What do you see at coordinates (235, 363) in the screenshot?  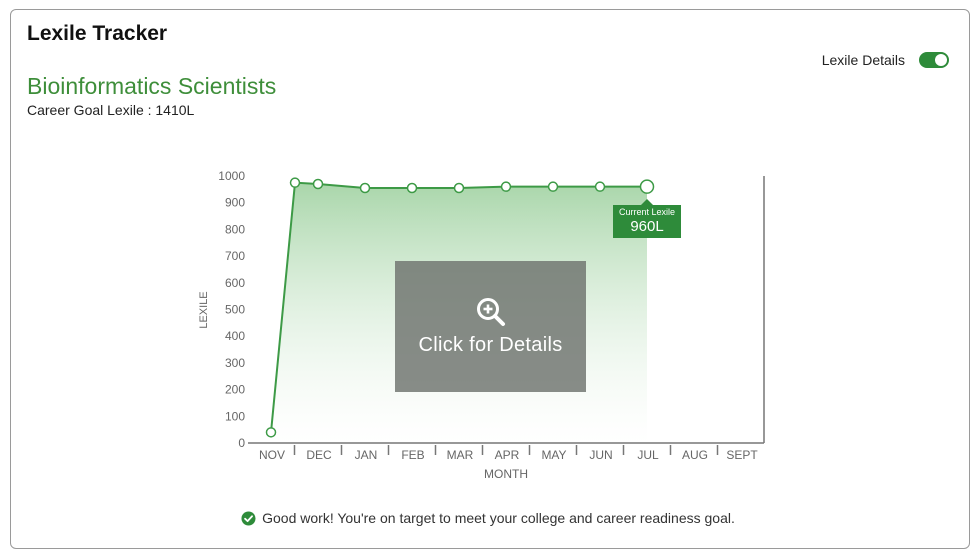 I see `y-tick-label: 300` at bounding box center [235, 363].